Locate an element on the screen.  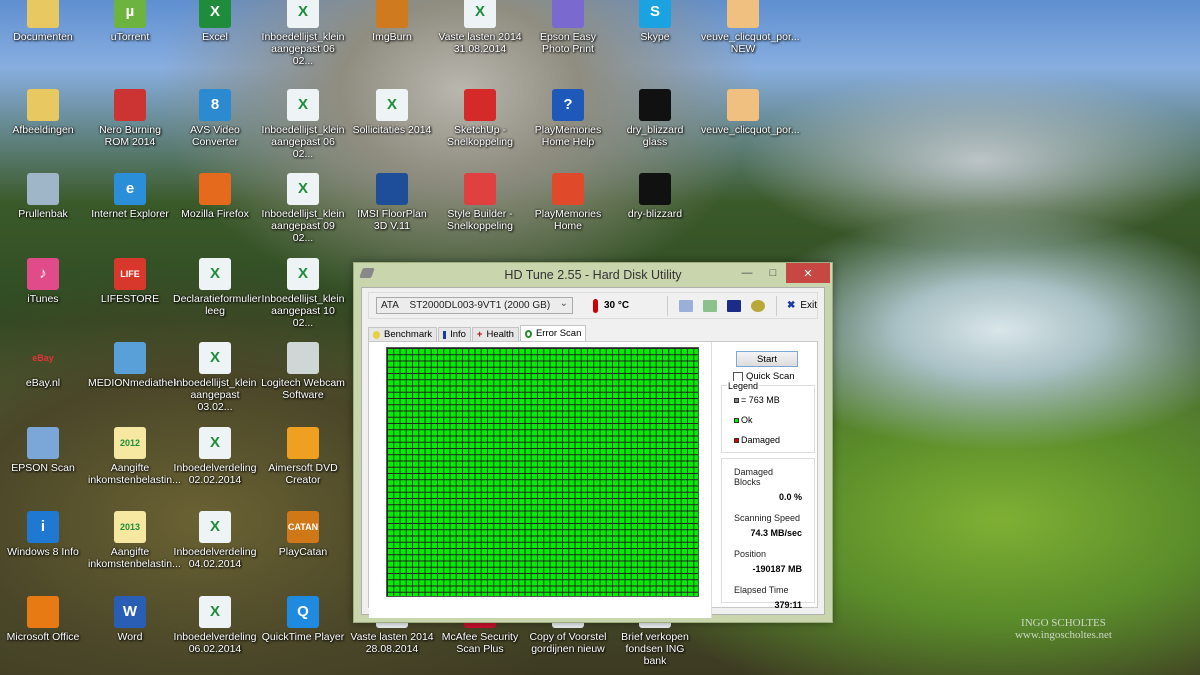
desktop-icon: Microsoft Office is located at coordinates (43, 619).